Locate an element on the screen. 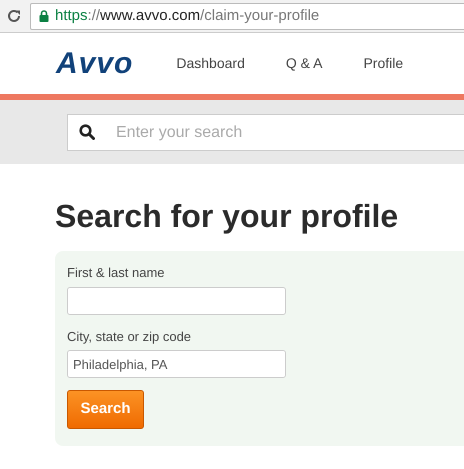 This screenshot has height=469, width=464. input-field: Philadelphia, PA is located at coordinates (176, 364).